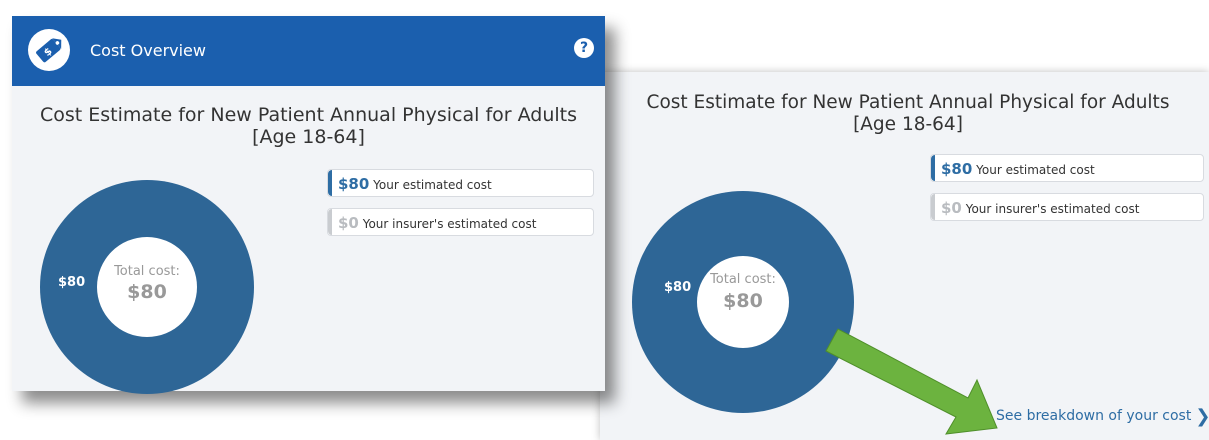 The width and height of the screenshot is (1209, 440). I want to click on your-cost-amount: $80, so click(354, 184).